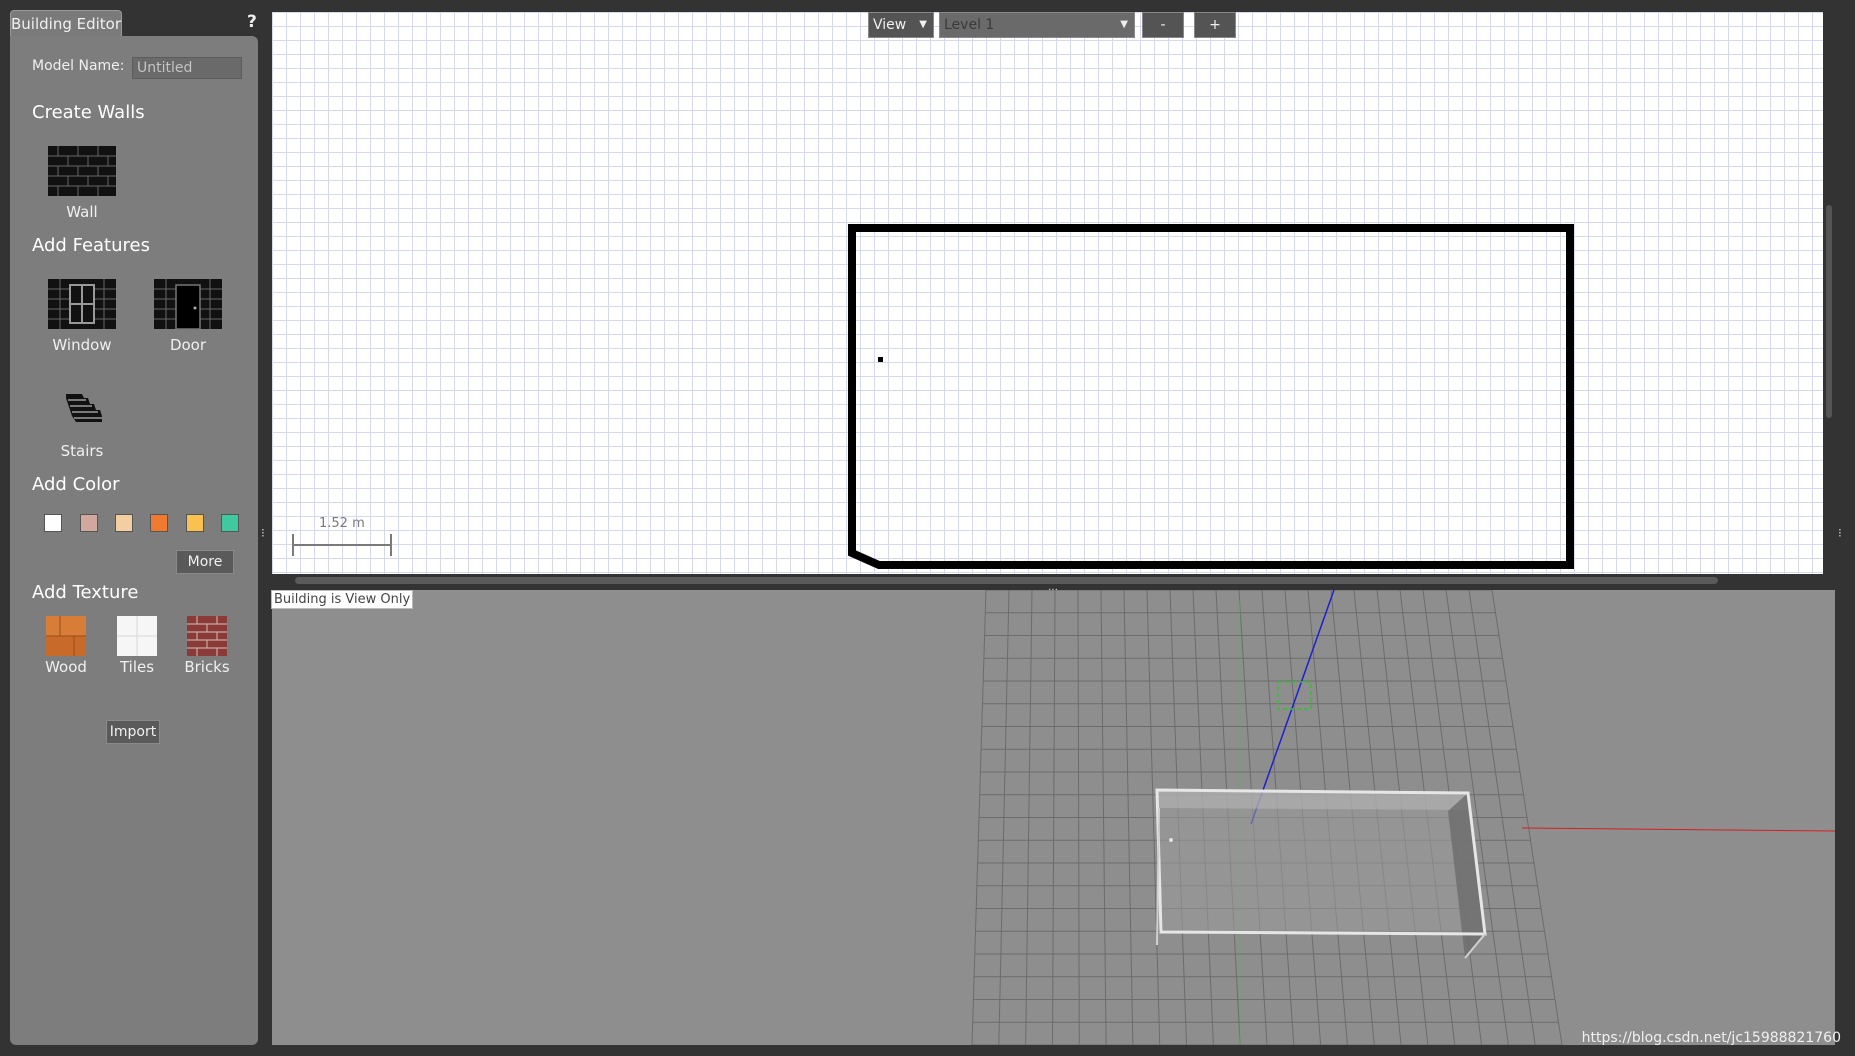  What do you see at coordinates (66, 23) in the screenshot?
I see `tab-building-editor: Building Editor` at bounding box center [66, 23].